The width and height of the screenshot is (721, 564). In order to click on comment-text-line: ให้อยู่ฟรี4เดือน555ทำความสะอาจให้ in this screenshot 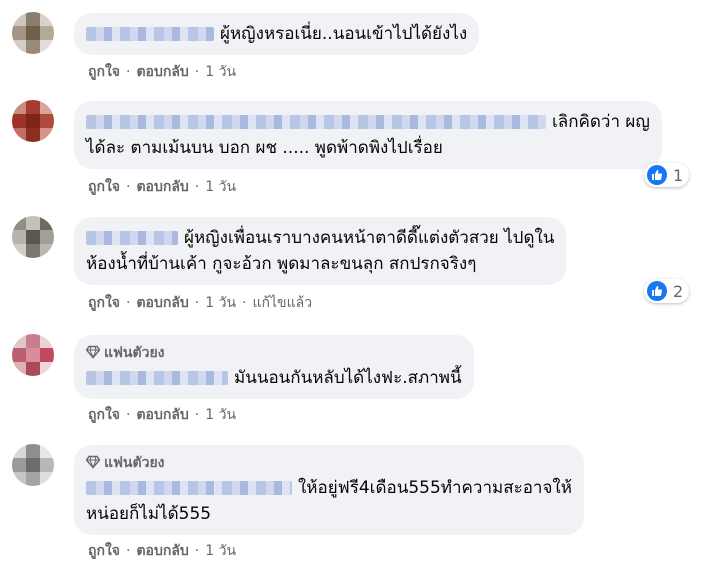, I will do `click(329, 488)`.